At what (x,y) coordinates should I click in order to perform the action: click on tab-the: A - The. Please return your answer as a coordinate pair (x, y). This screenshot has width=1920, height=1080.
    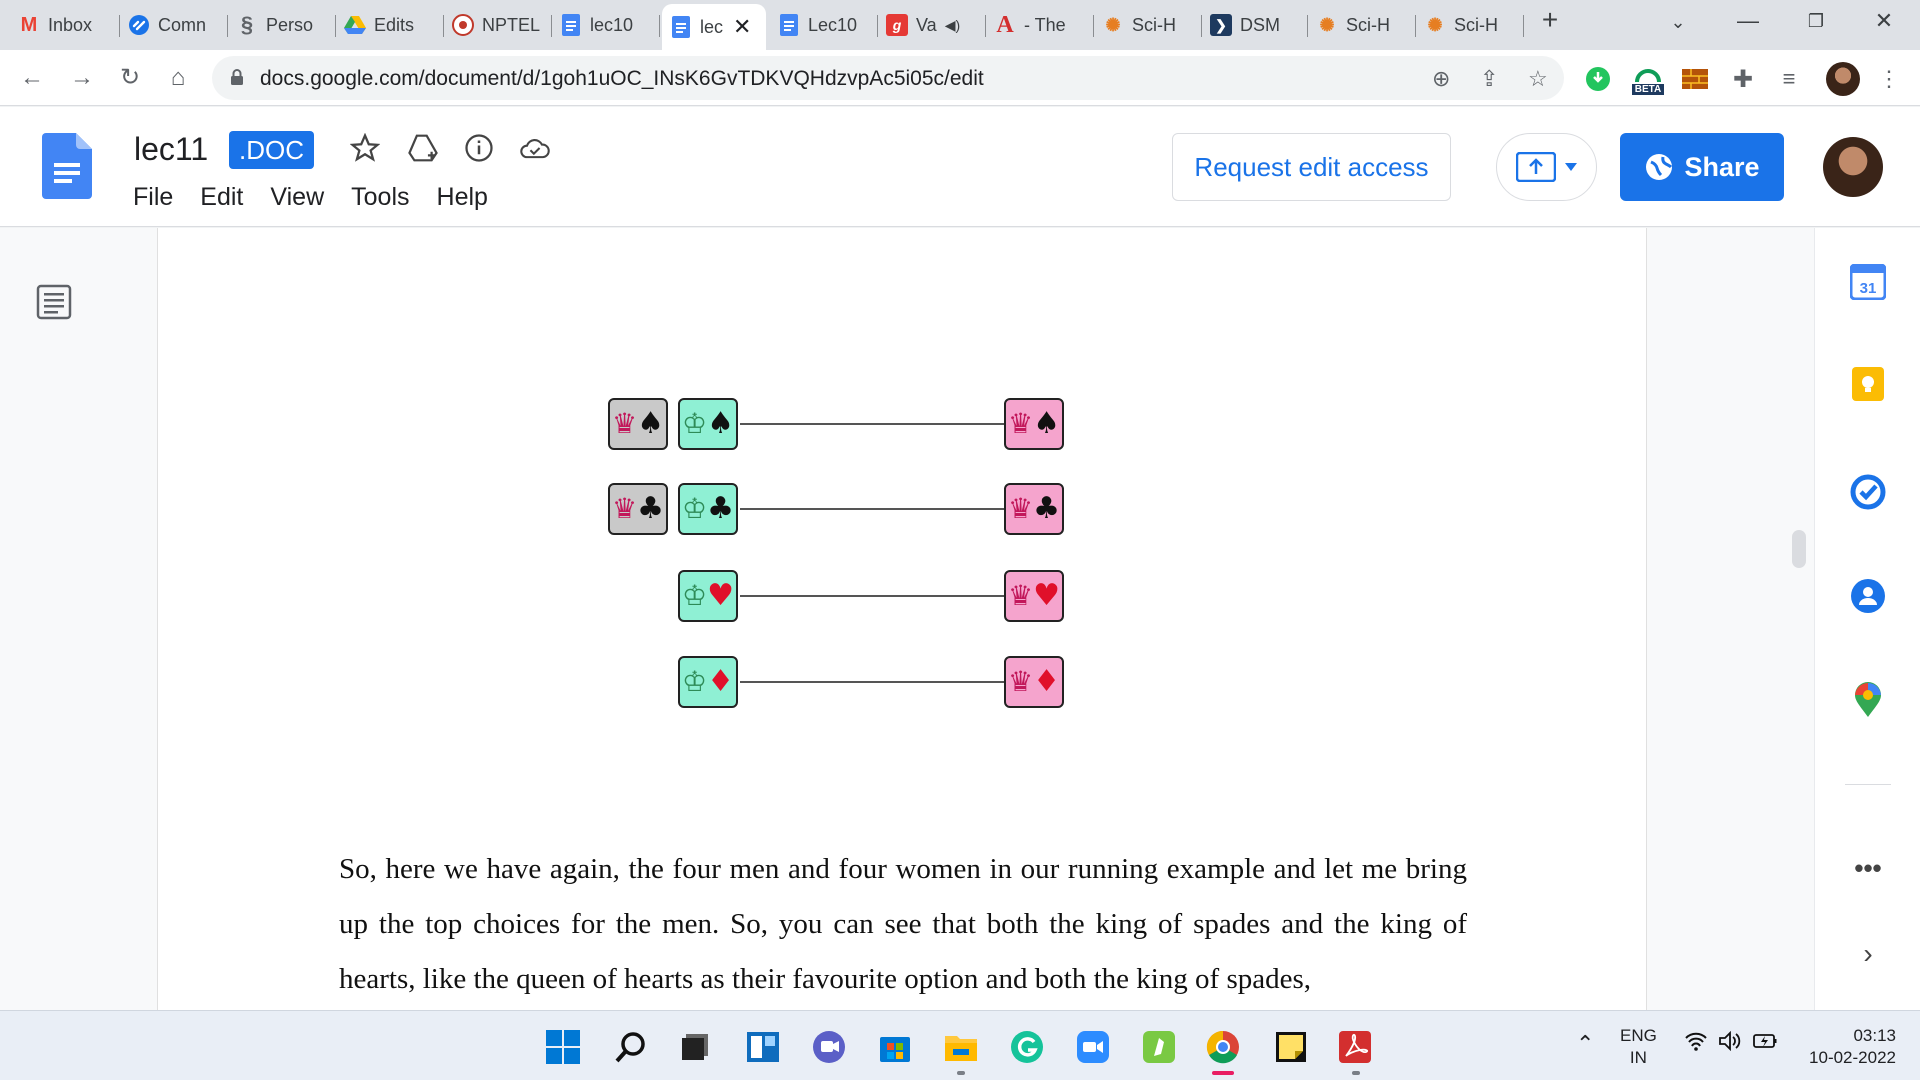
    Looking at the image, I should click on (1040, 25).